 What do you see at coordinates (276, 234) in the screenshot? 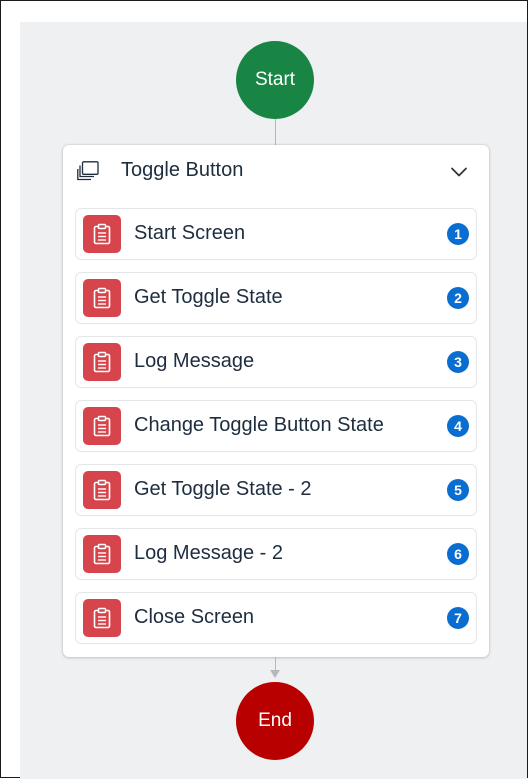
I see `step-card: Start Screen 1` at bounding box center [276, 234].